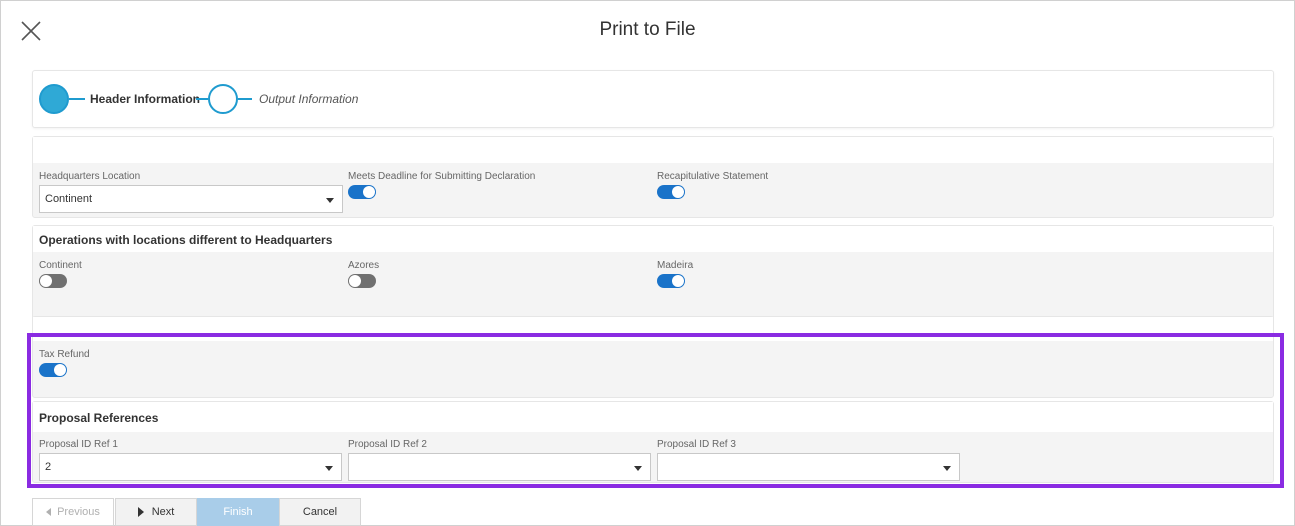  I want to click on azores-toggle, so click(362, 281).